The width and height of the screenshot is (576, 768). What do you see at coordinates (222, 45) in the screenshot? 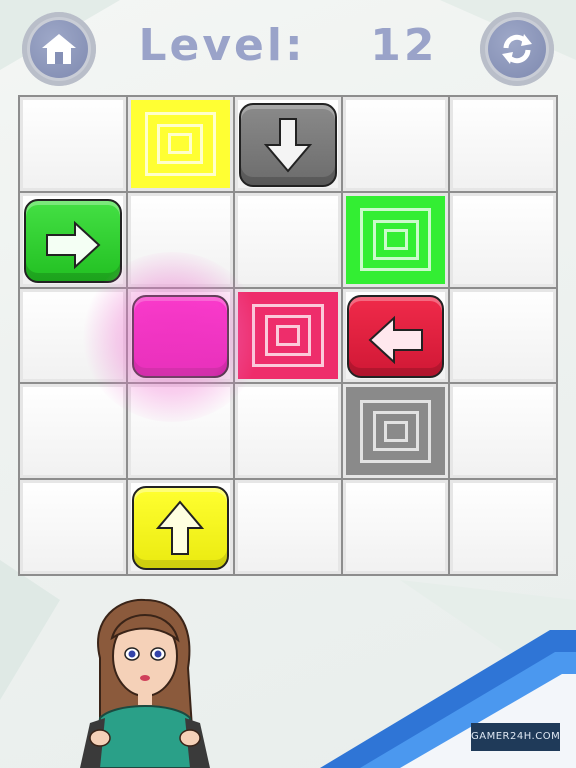
I see `level-label: Level:` at bounding box center [222, 45].